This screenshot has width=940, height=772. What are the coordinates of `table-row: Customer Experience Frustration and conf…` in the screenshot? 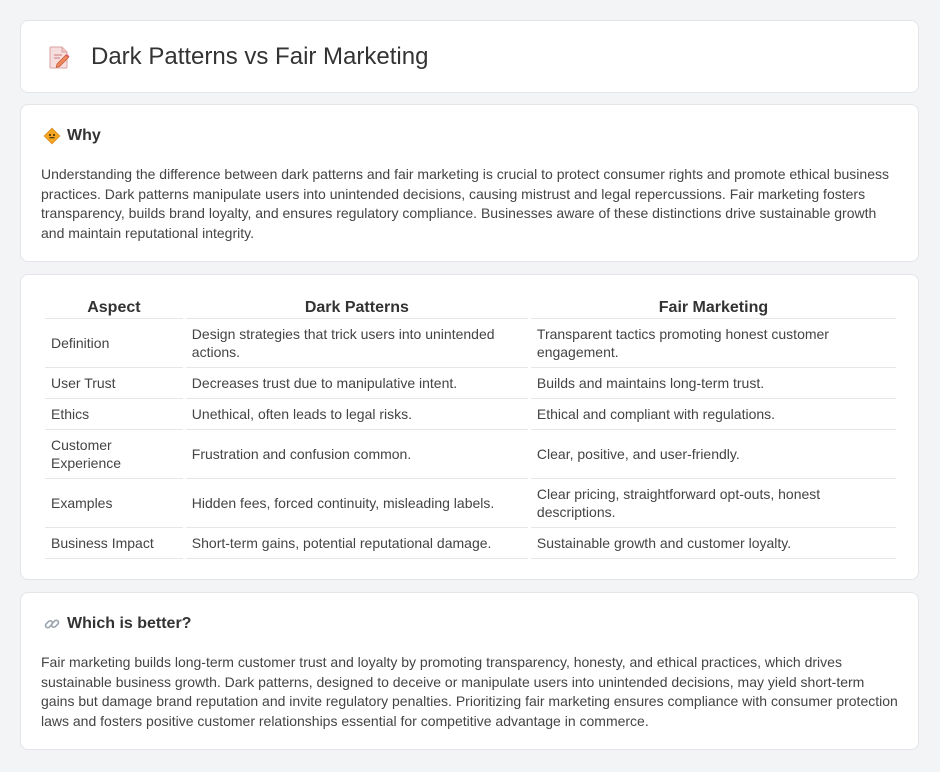 It's located at (470, 454).